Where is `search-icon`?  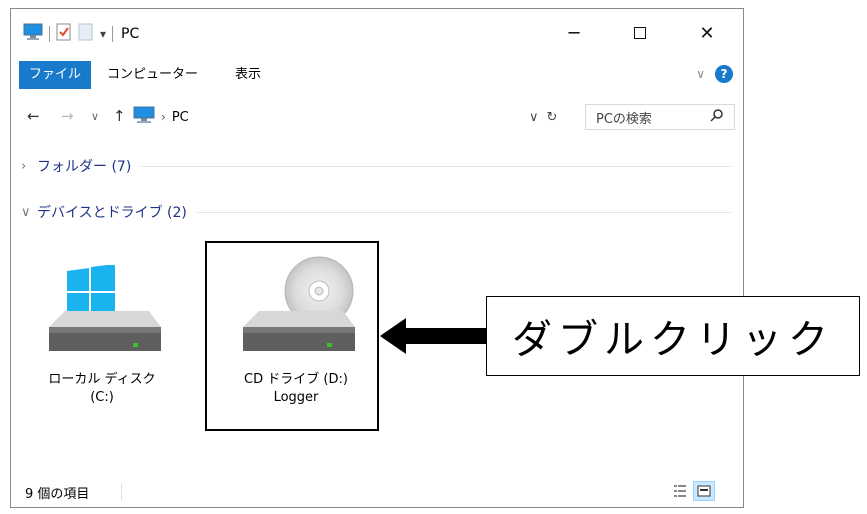
search-icon is located at coordinates (717, 117).